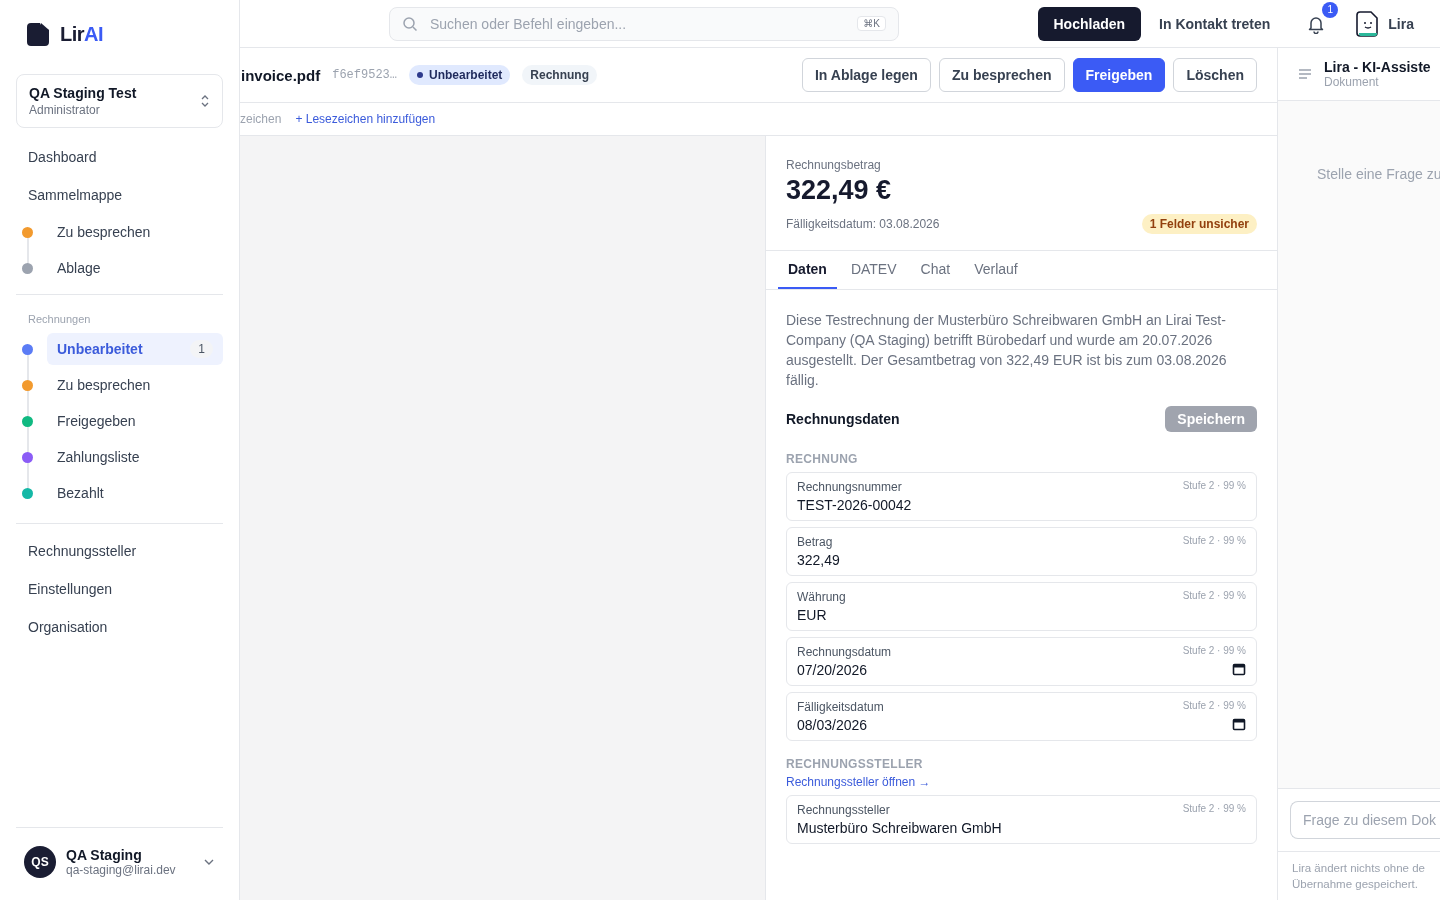 The width and height of the screenshot is (1440, 900). Describe the element at coordinates (82, 34) in the screenshot. I see `logo-text: LirAI` at that location.